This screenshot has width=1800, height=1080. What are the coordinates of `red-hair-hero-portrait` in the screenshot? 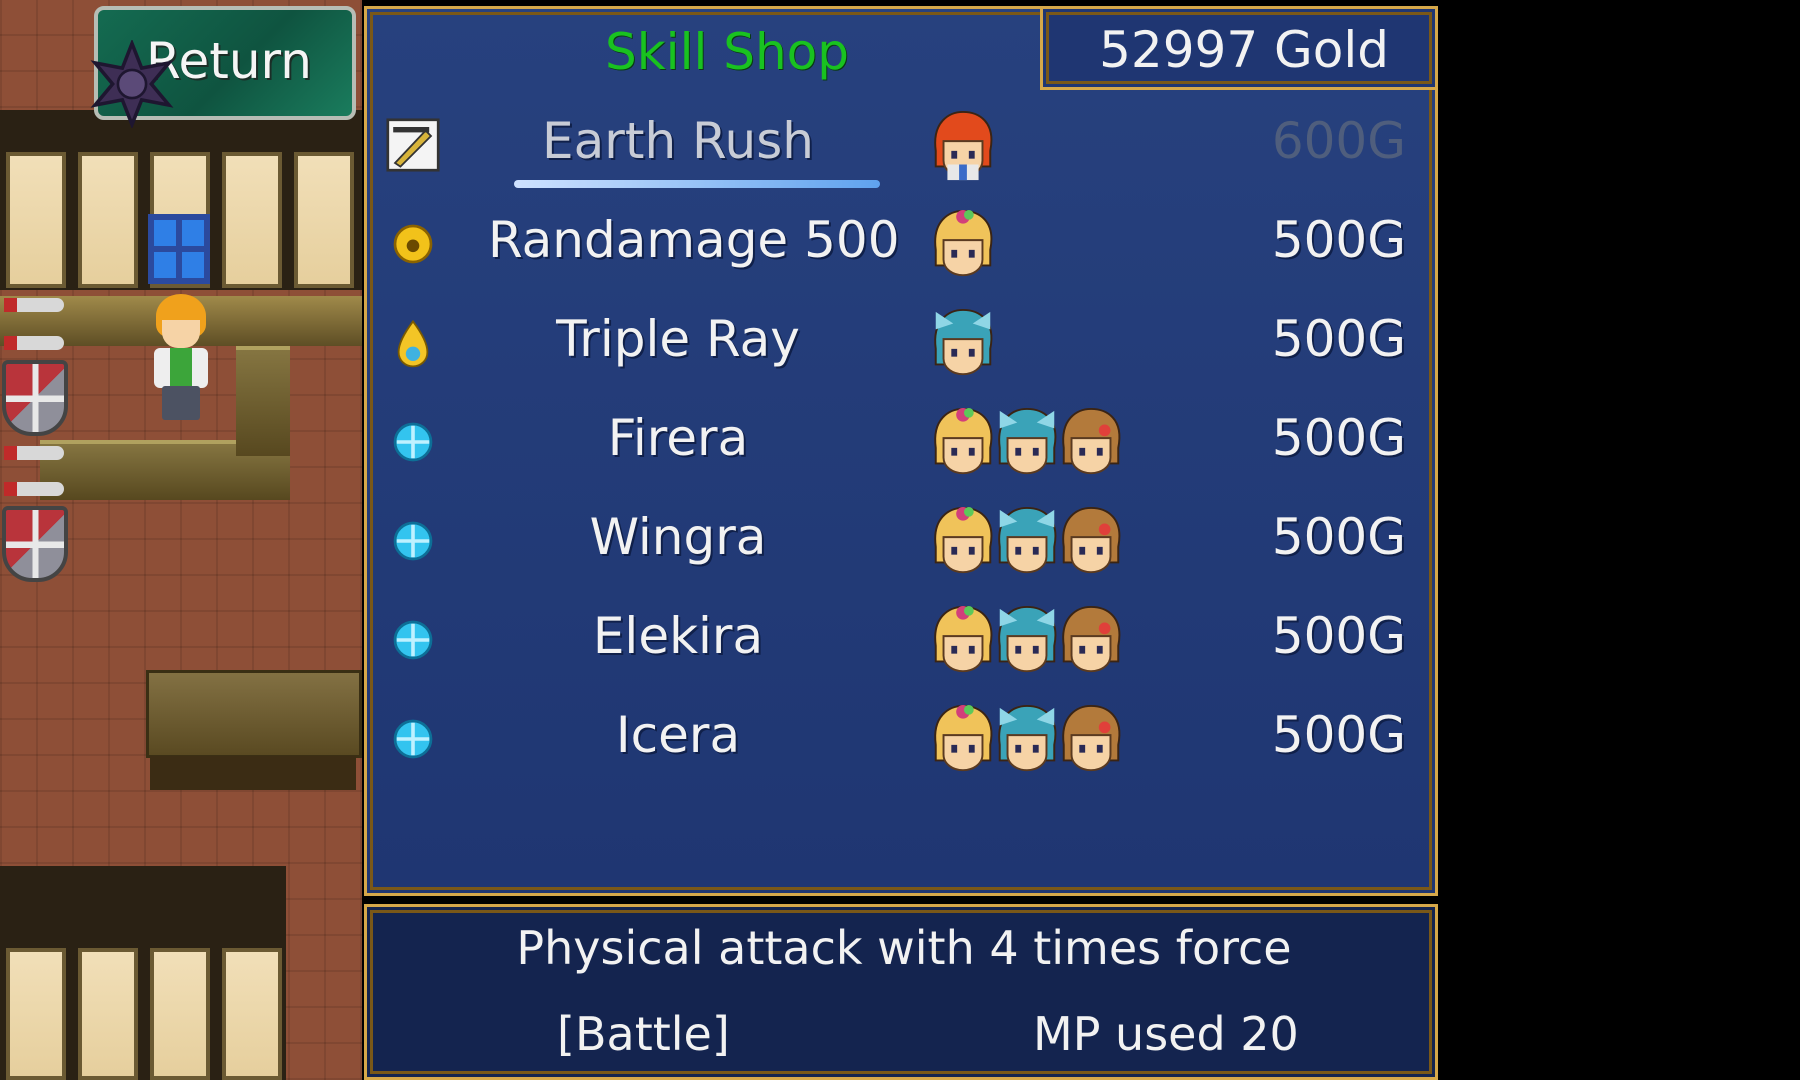 It's located at (963, 146).